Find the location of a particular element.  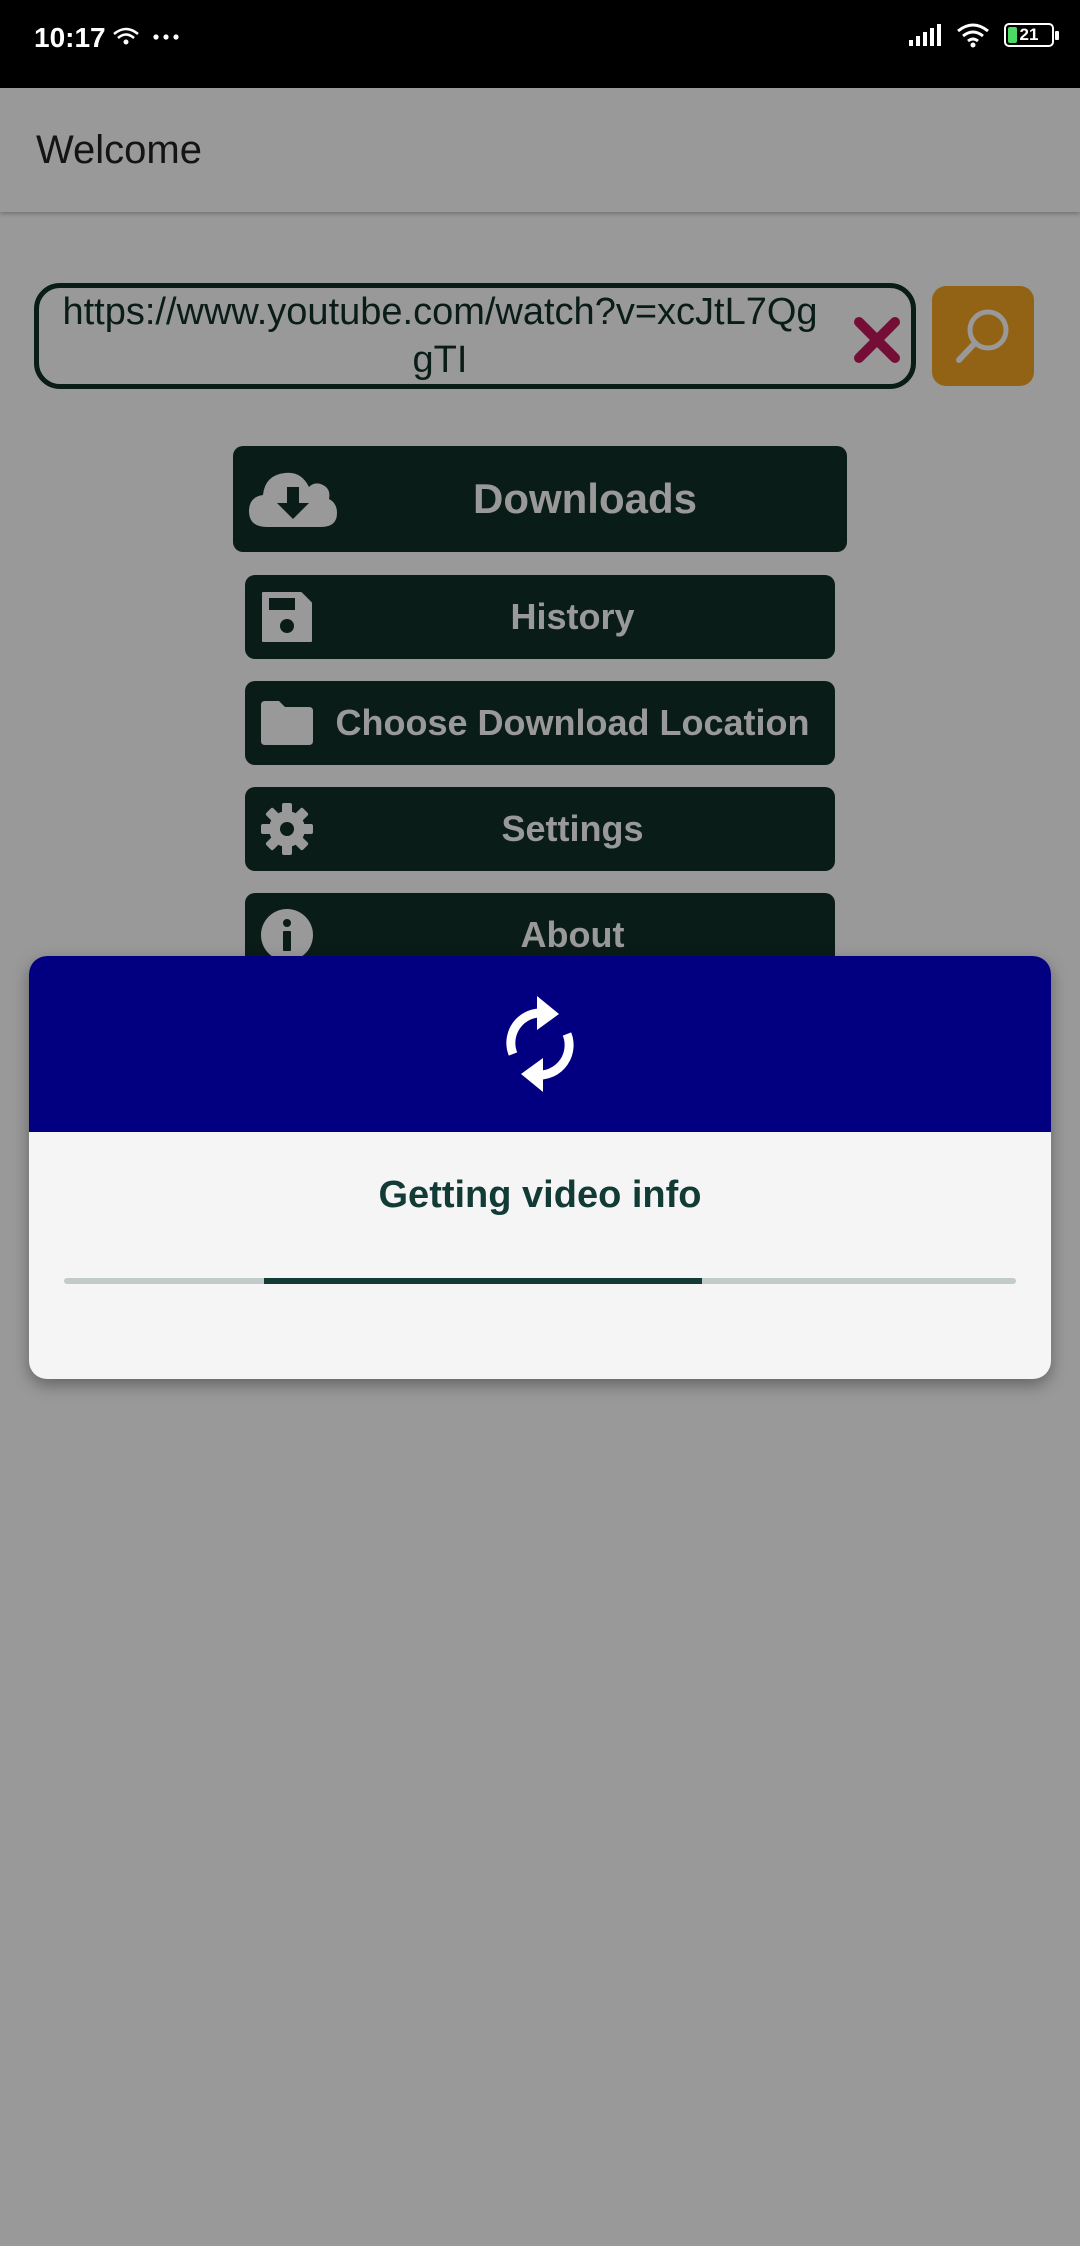

status-left-icons is located at coordinates (147, 39).